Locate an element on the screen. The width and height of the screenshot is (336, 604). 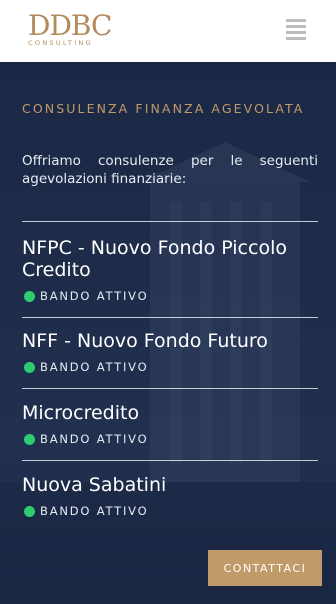
hamburger-menu-icon is located at coordinates (296, 29).